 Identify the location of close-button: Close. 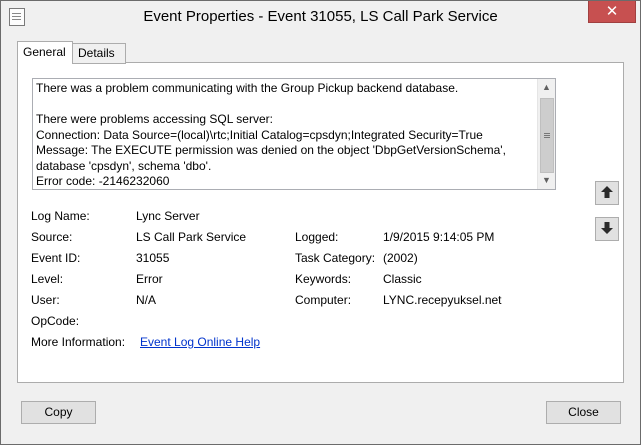
(583, 412).